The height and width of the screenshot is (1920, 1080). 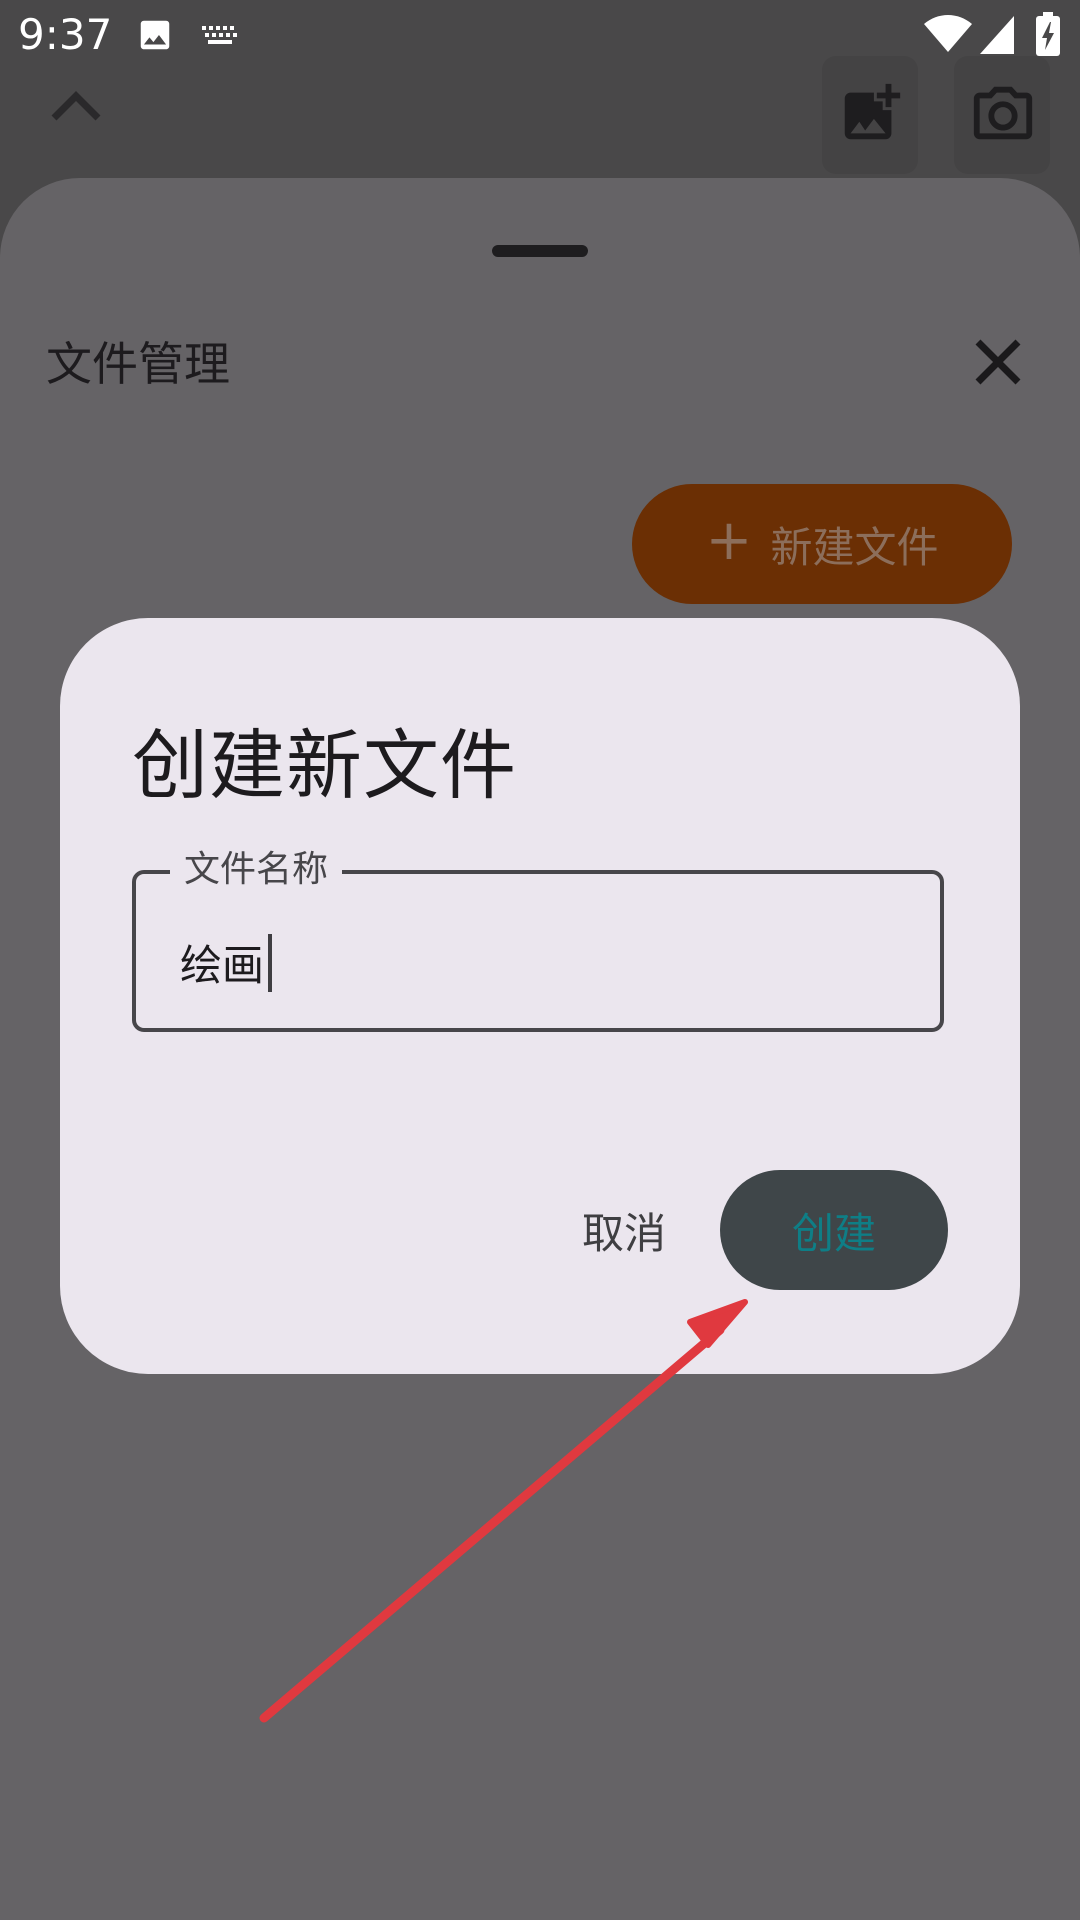 What do you see at coordinates (540, 251) in the screenshot?
I see `drag-handle` at bounding box center [540, 251].